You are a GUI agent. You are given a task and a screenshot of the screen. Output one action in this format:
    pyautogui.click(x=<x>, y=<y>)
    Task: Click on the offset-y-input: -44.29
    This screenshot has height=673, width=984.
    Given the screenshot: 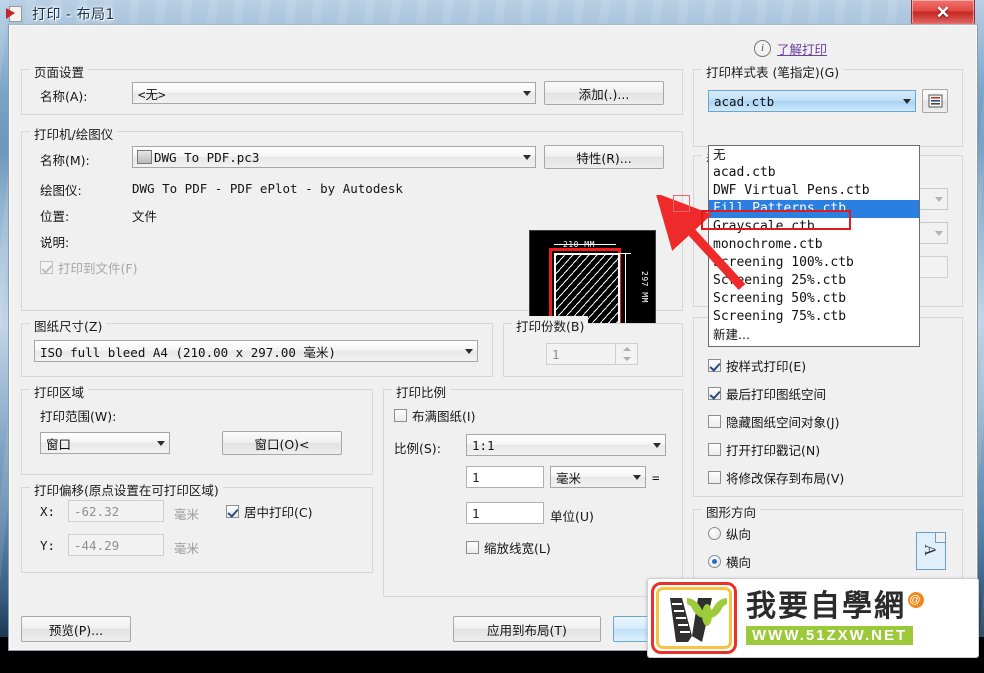 What is the action you would take?
    pyautogui.click(x=116, y=545)
    